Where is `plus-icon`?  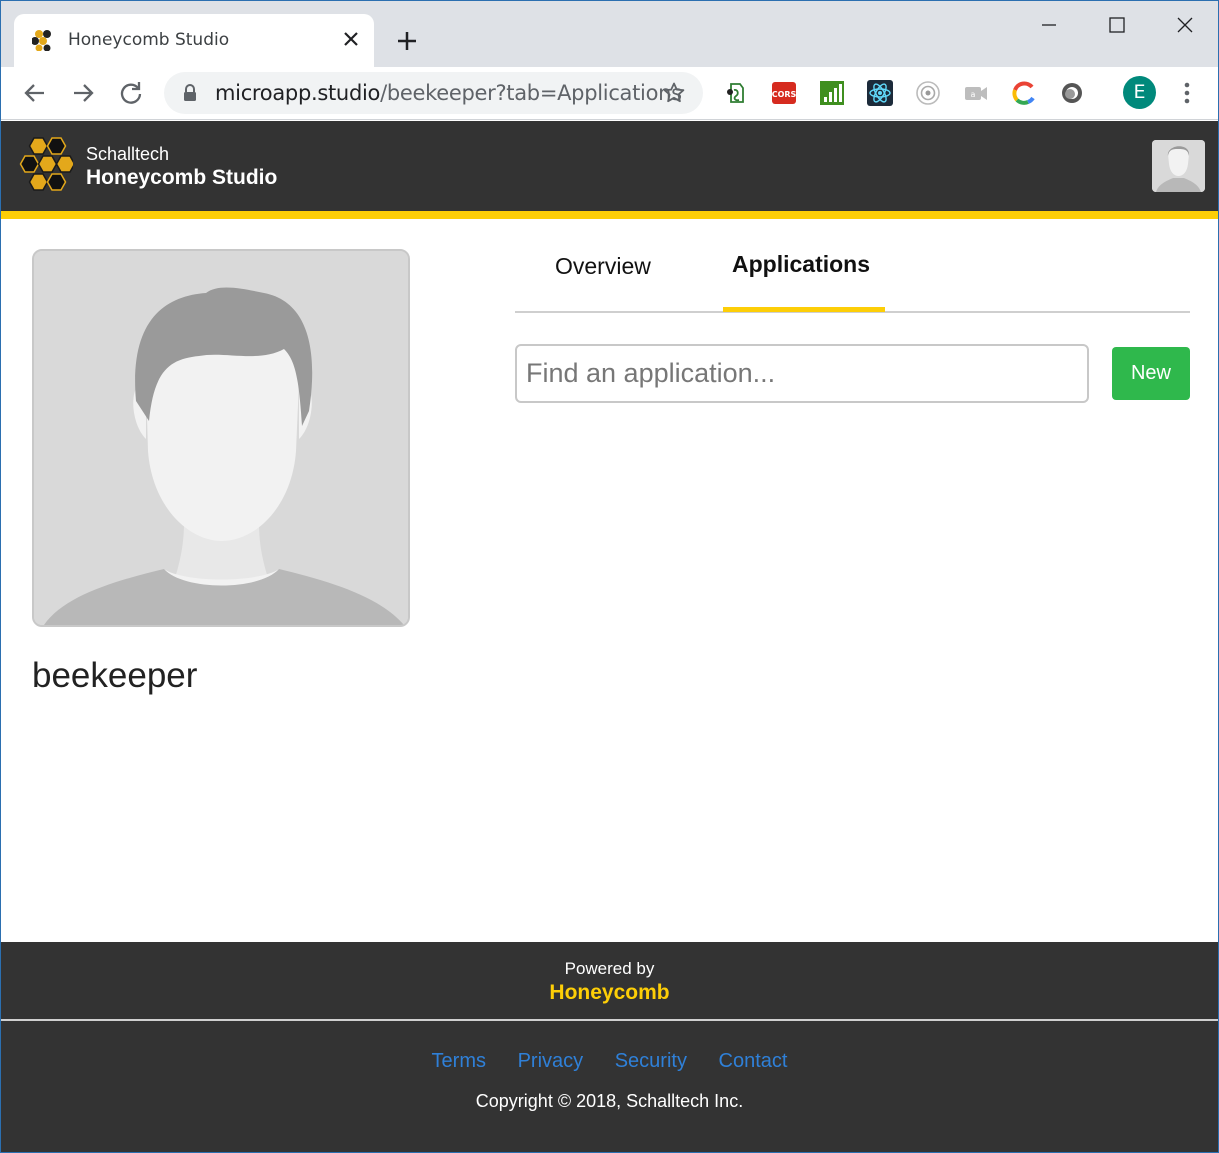 plus-icon is located at coordinates (407, 41).